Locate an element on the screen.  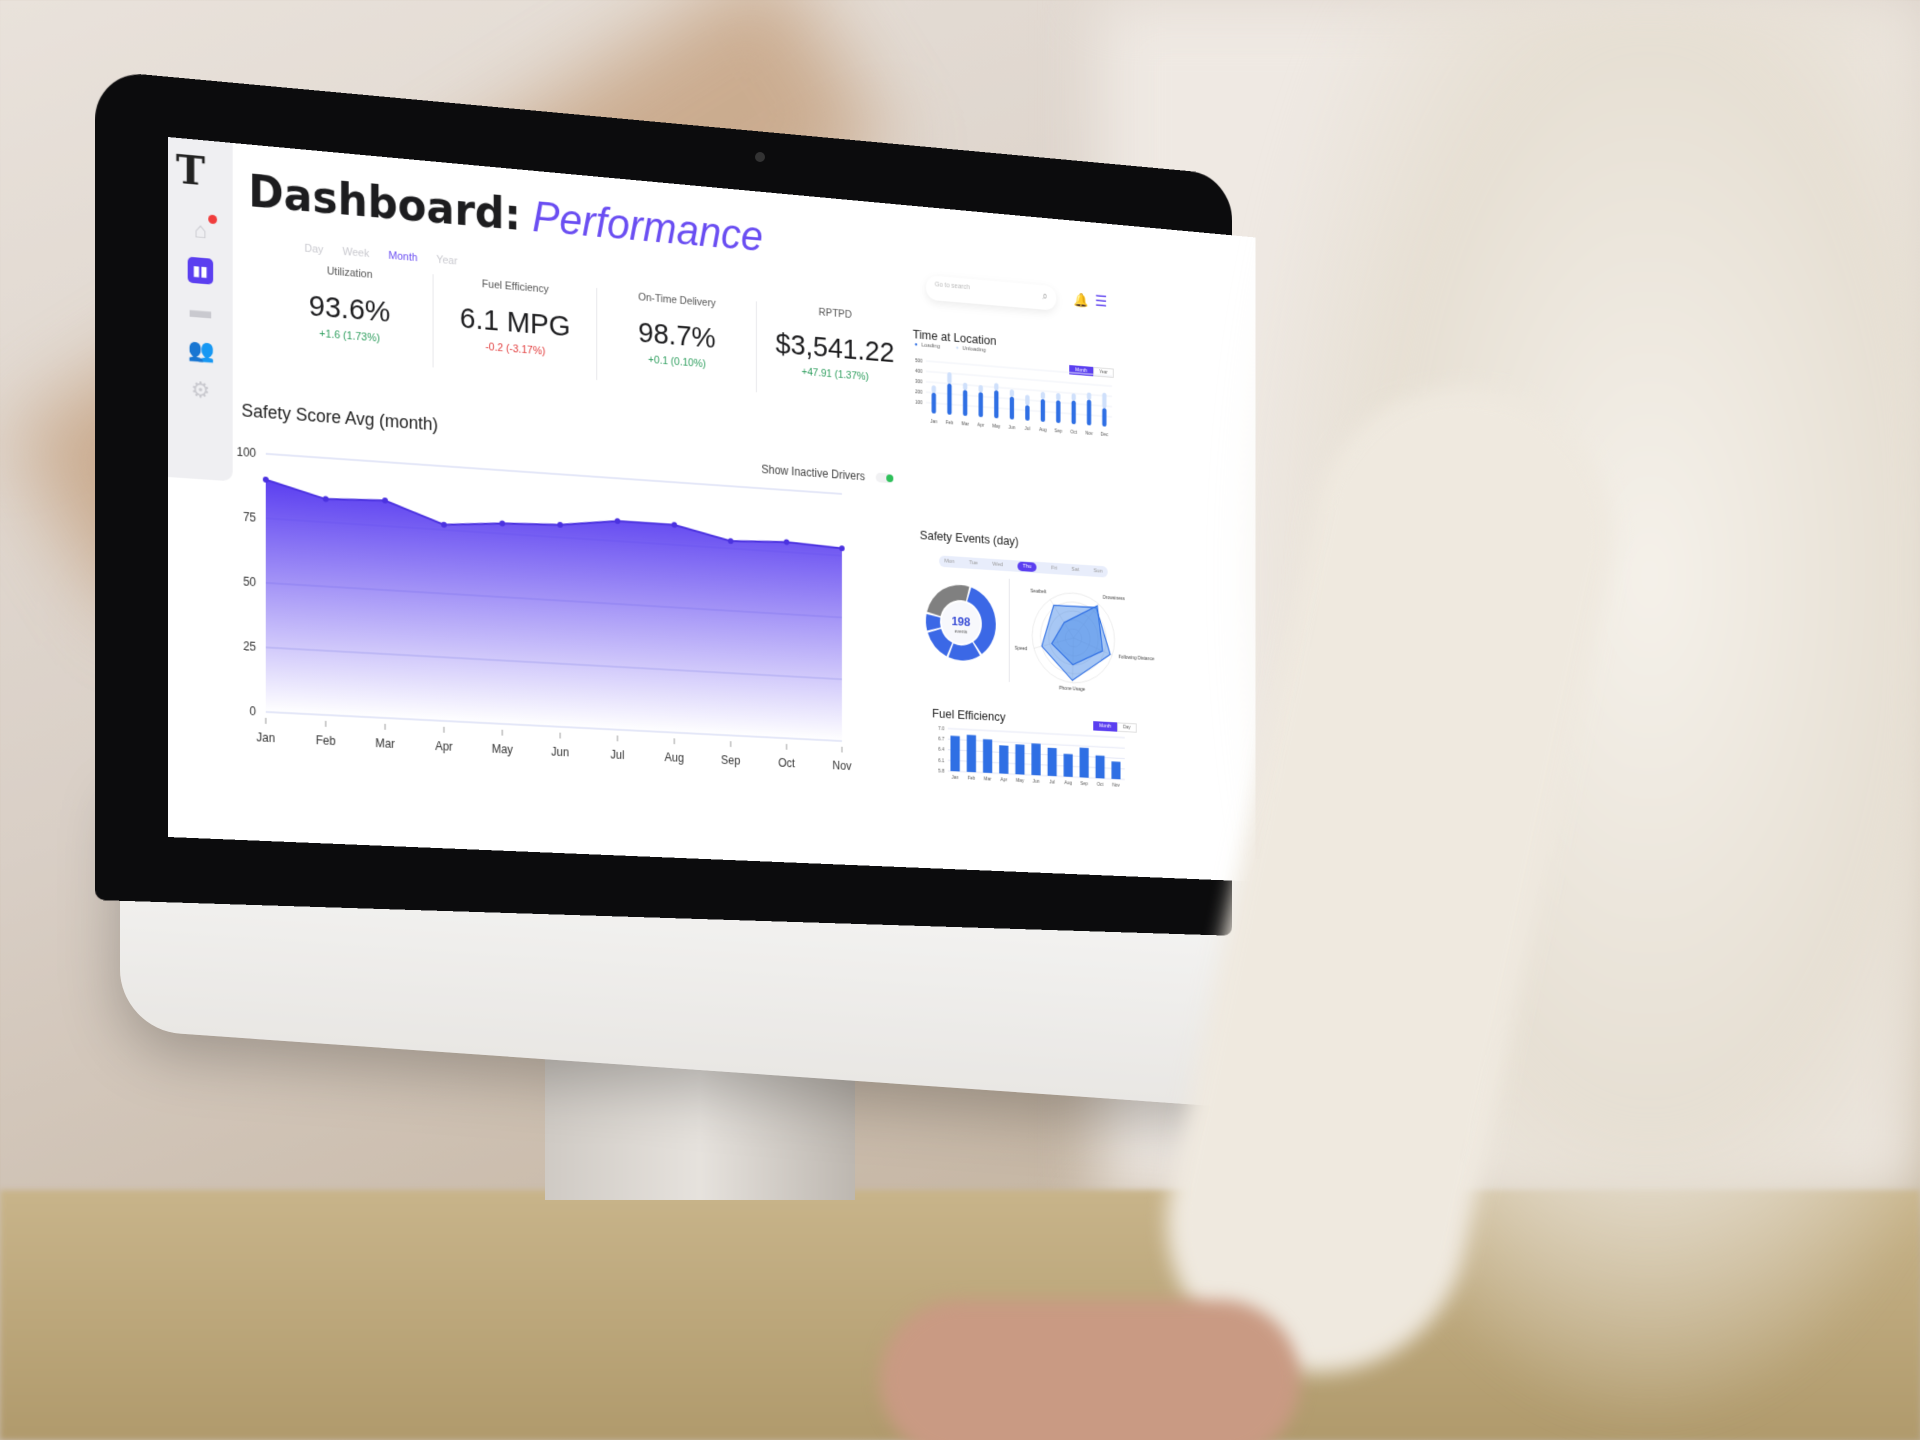
y-tick-label: 0 is located at coordinates (253, 711).